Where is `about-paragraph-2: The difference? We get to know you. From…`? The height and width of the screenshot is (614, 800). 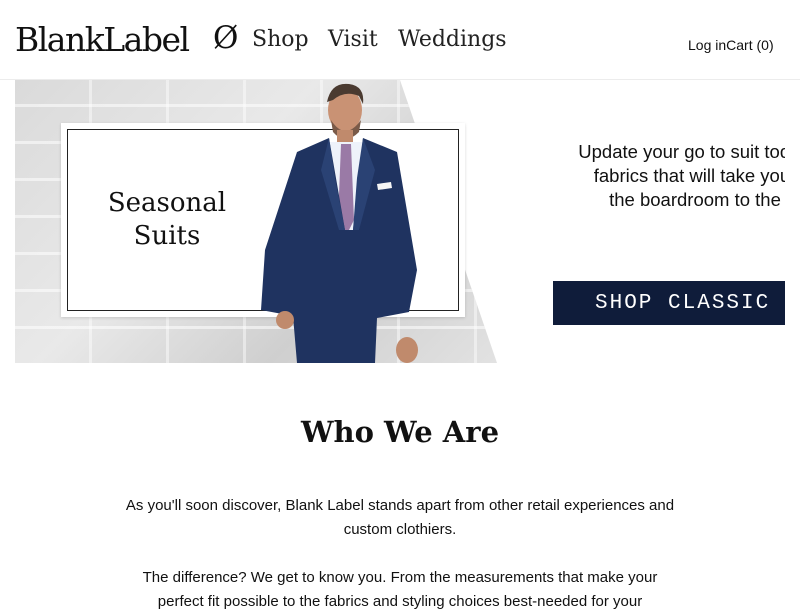
about-paragraph-2: The difference? We get to know you. From… is located at coordinates (400, 589).